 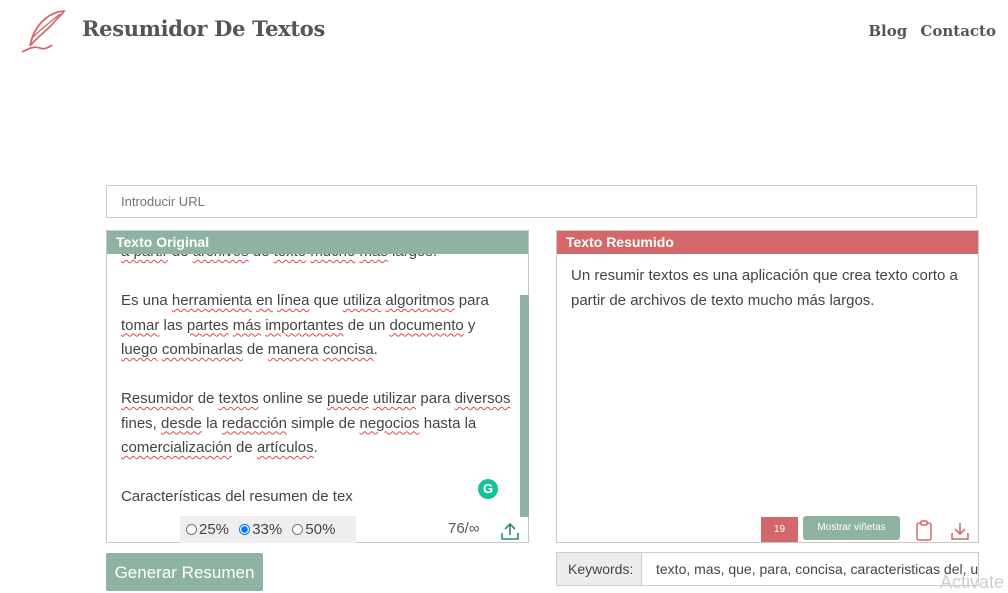 I want to click on quill-feather-icon, so click(x=44, y=31).